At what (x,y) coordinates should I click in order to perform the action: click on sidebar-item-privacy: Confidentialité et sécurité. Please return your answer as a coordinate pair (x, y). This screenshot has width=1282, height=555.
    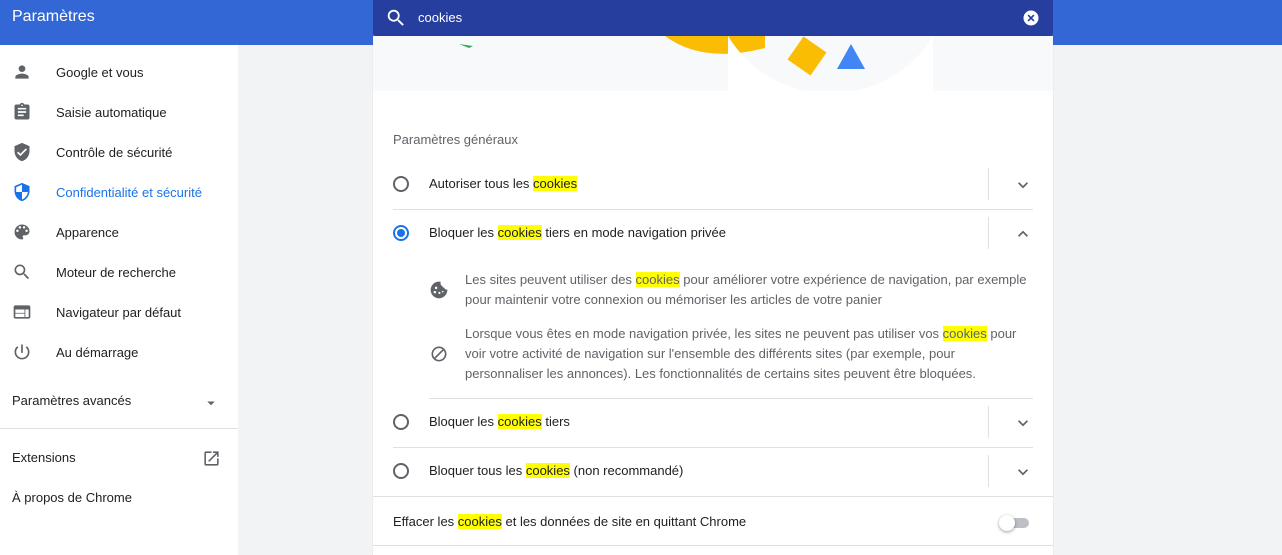
    Looking at the image, I should click on (119, 192).